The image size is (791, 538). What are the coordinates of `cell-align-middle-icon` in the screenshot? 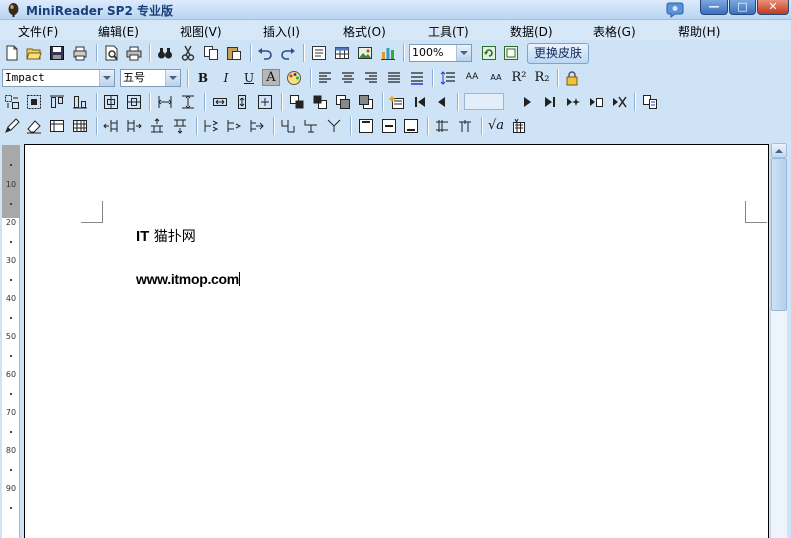 It's located at (389, 125).